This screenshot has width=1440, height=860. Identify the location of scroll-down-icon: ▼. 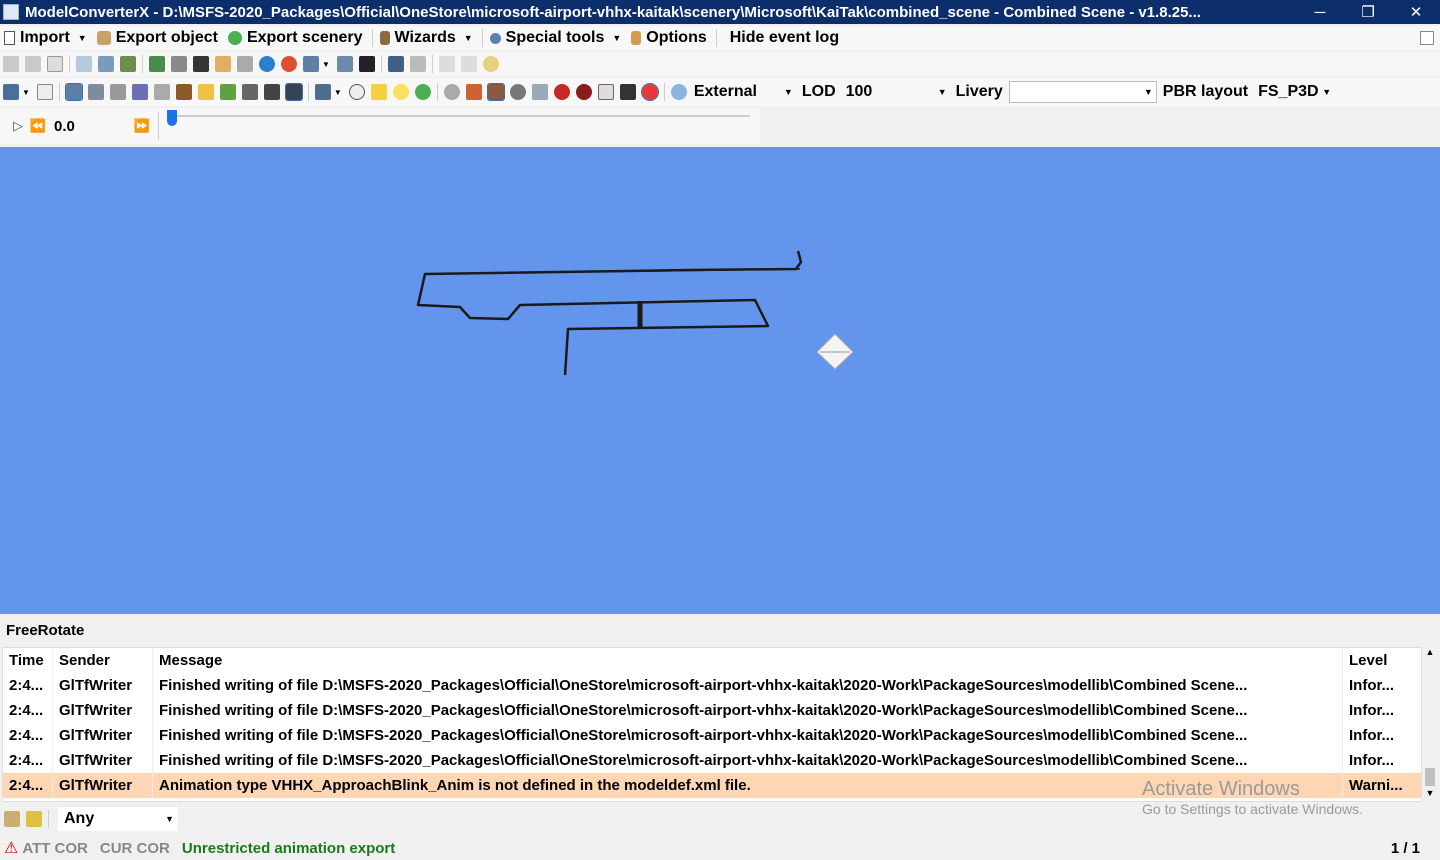
(1430, 795).